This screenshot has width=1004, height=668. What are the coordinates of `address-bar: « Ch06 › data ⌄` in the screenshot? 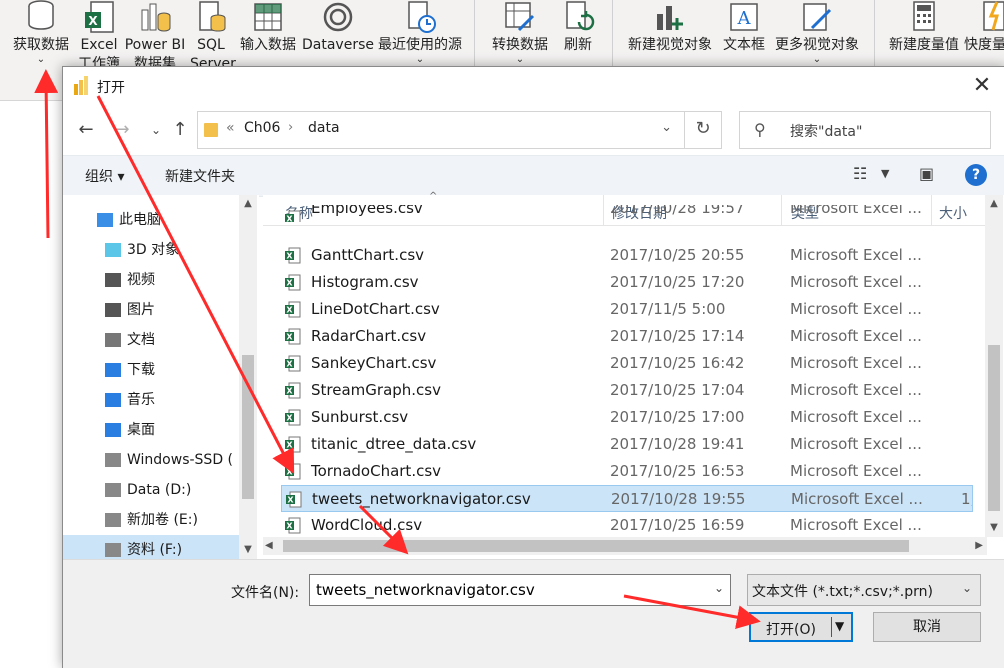 It's located at (441, 130).